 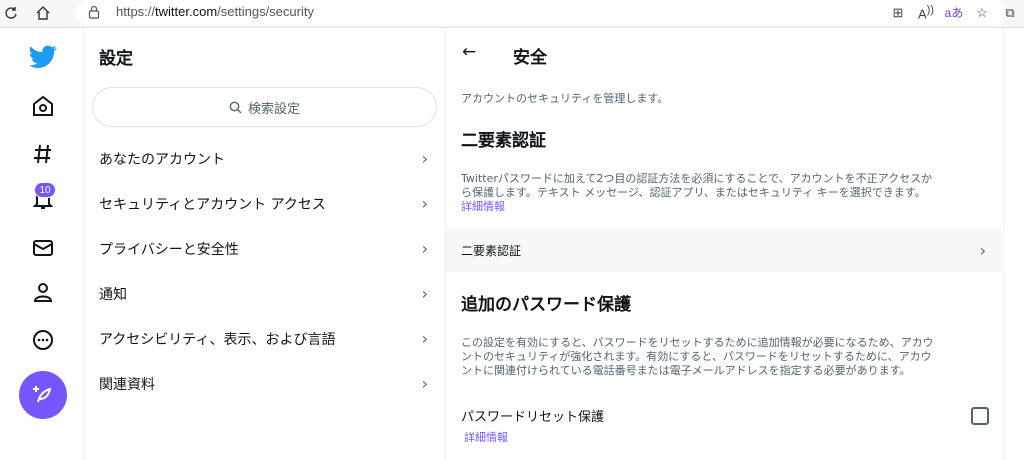 What do you see at coordinates (954, 12) in the screenshot?
I see `translate-icon: aあ` at bounding box center [954, 12].